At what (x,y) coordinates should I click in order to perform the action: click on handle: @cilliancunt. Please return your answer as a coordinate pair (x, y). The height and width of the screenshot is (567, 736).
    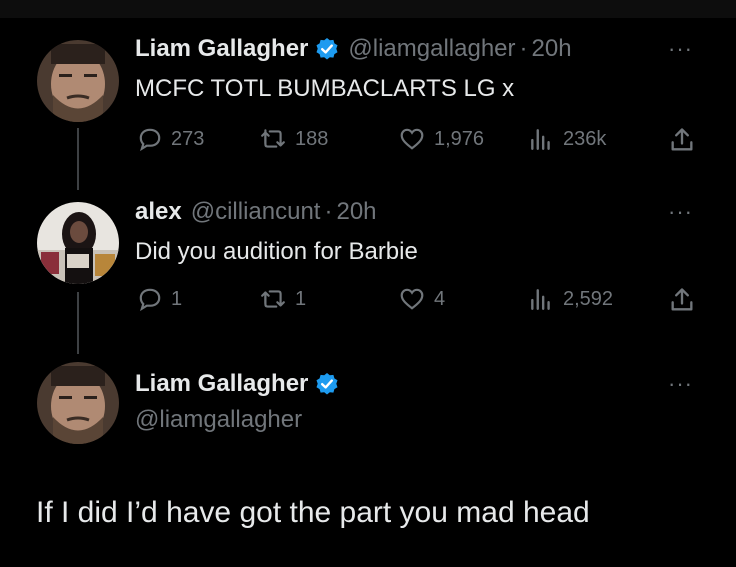
    Looking at the image, I should click on (256, 212).